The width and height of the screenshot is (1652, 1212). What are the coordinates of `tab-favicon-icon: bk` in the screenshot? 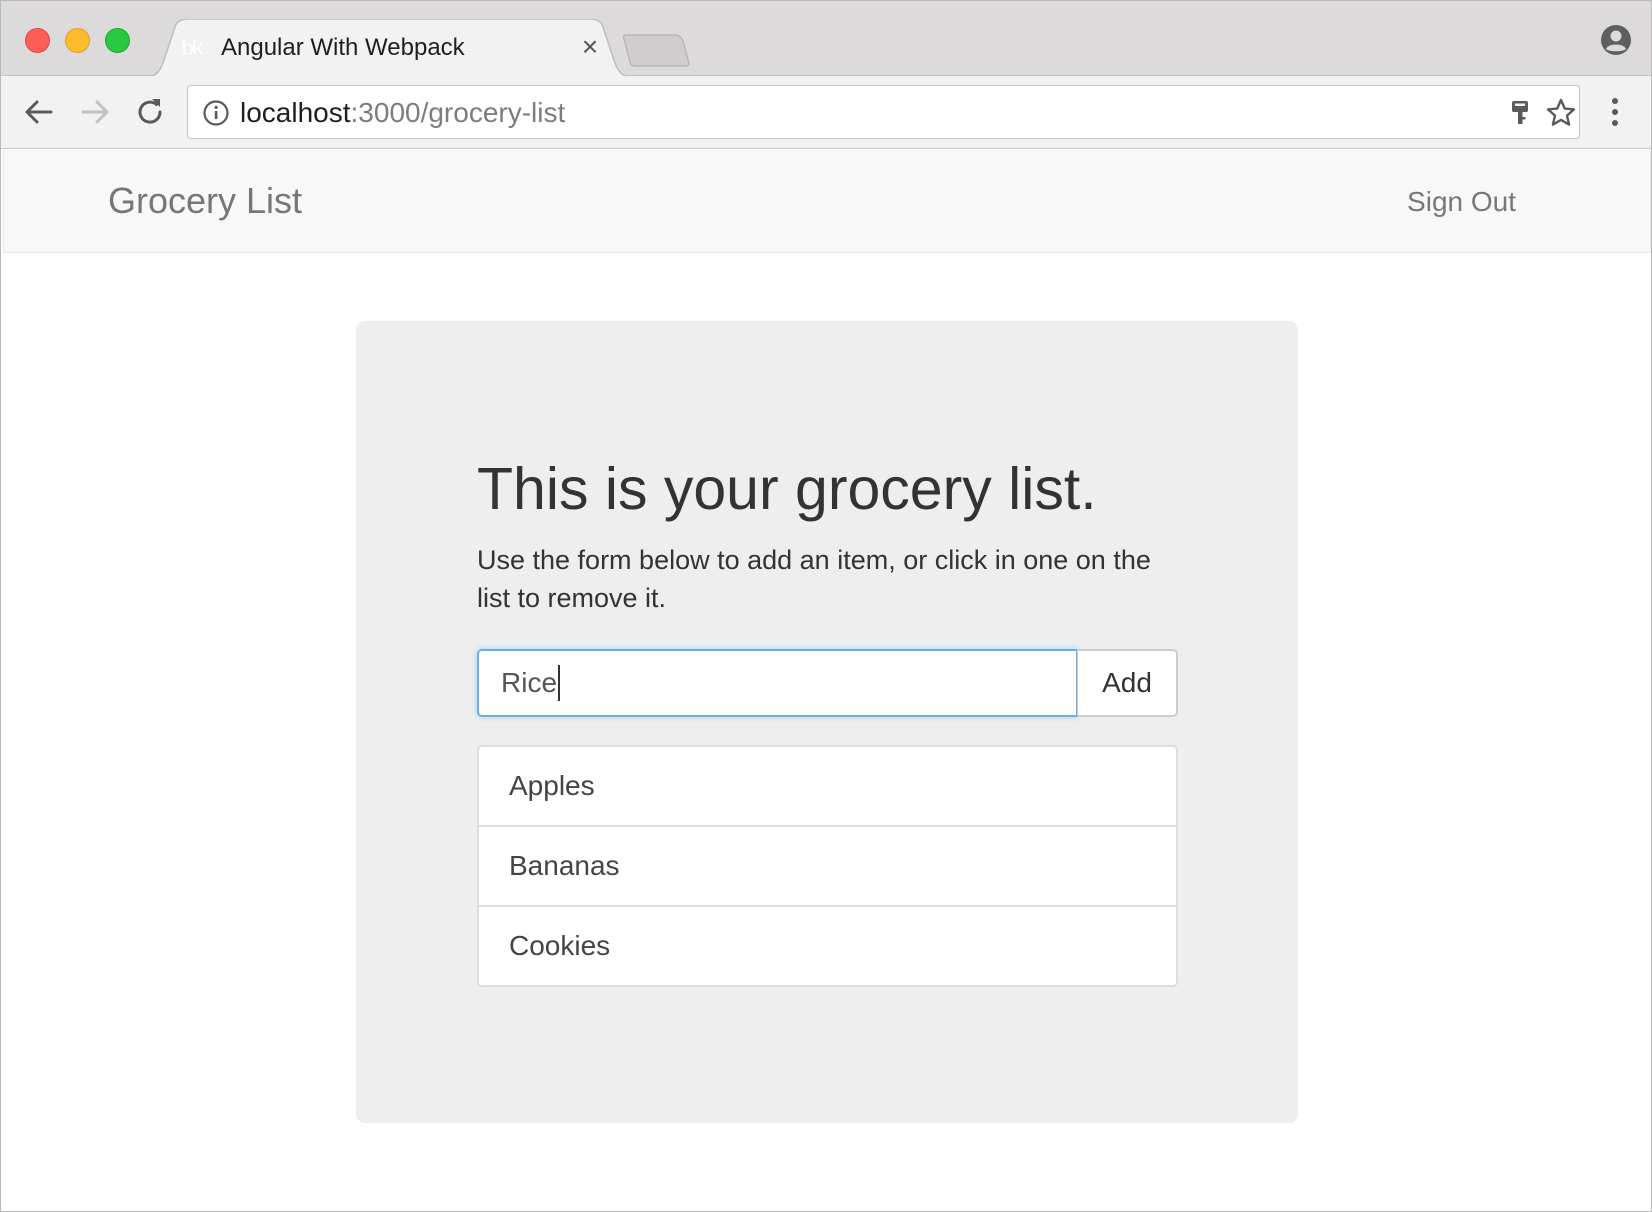 It's located at (192, 47).